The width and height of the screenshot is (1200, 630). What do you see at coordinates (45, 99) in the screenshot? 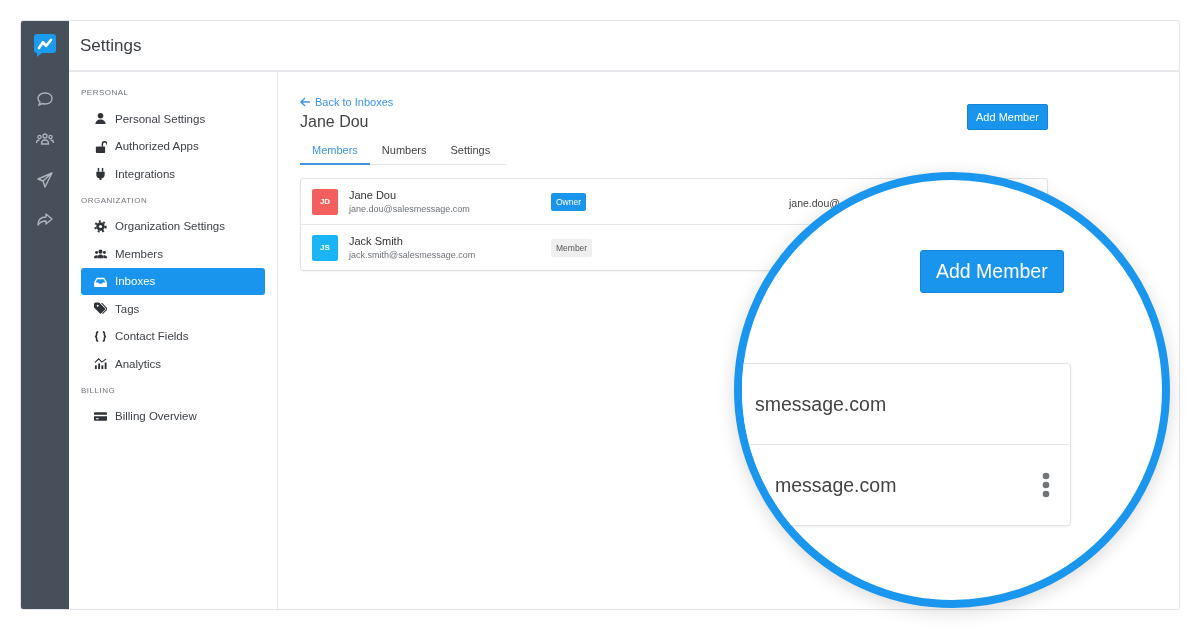
I see `chat-icon` at bounding box center [45, 99].